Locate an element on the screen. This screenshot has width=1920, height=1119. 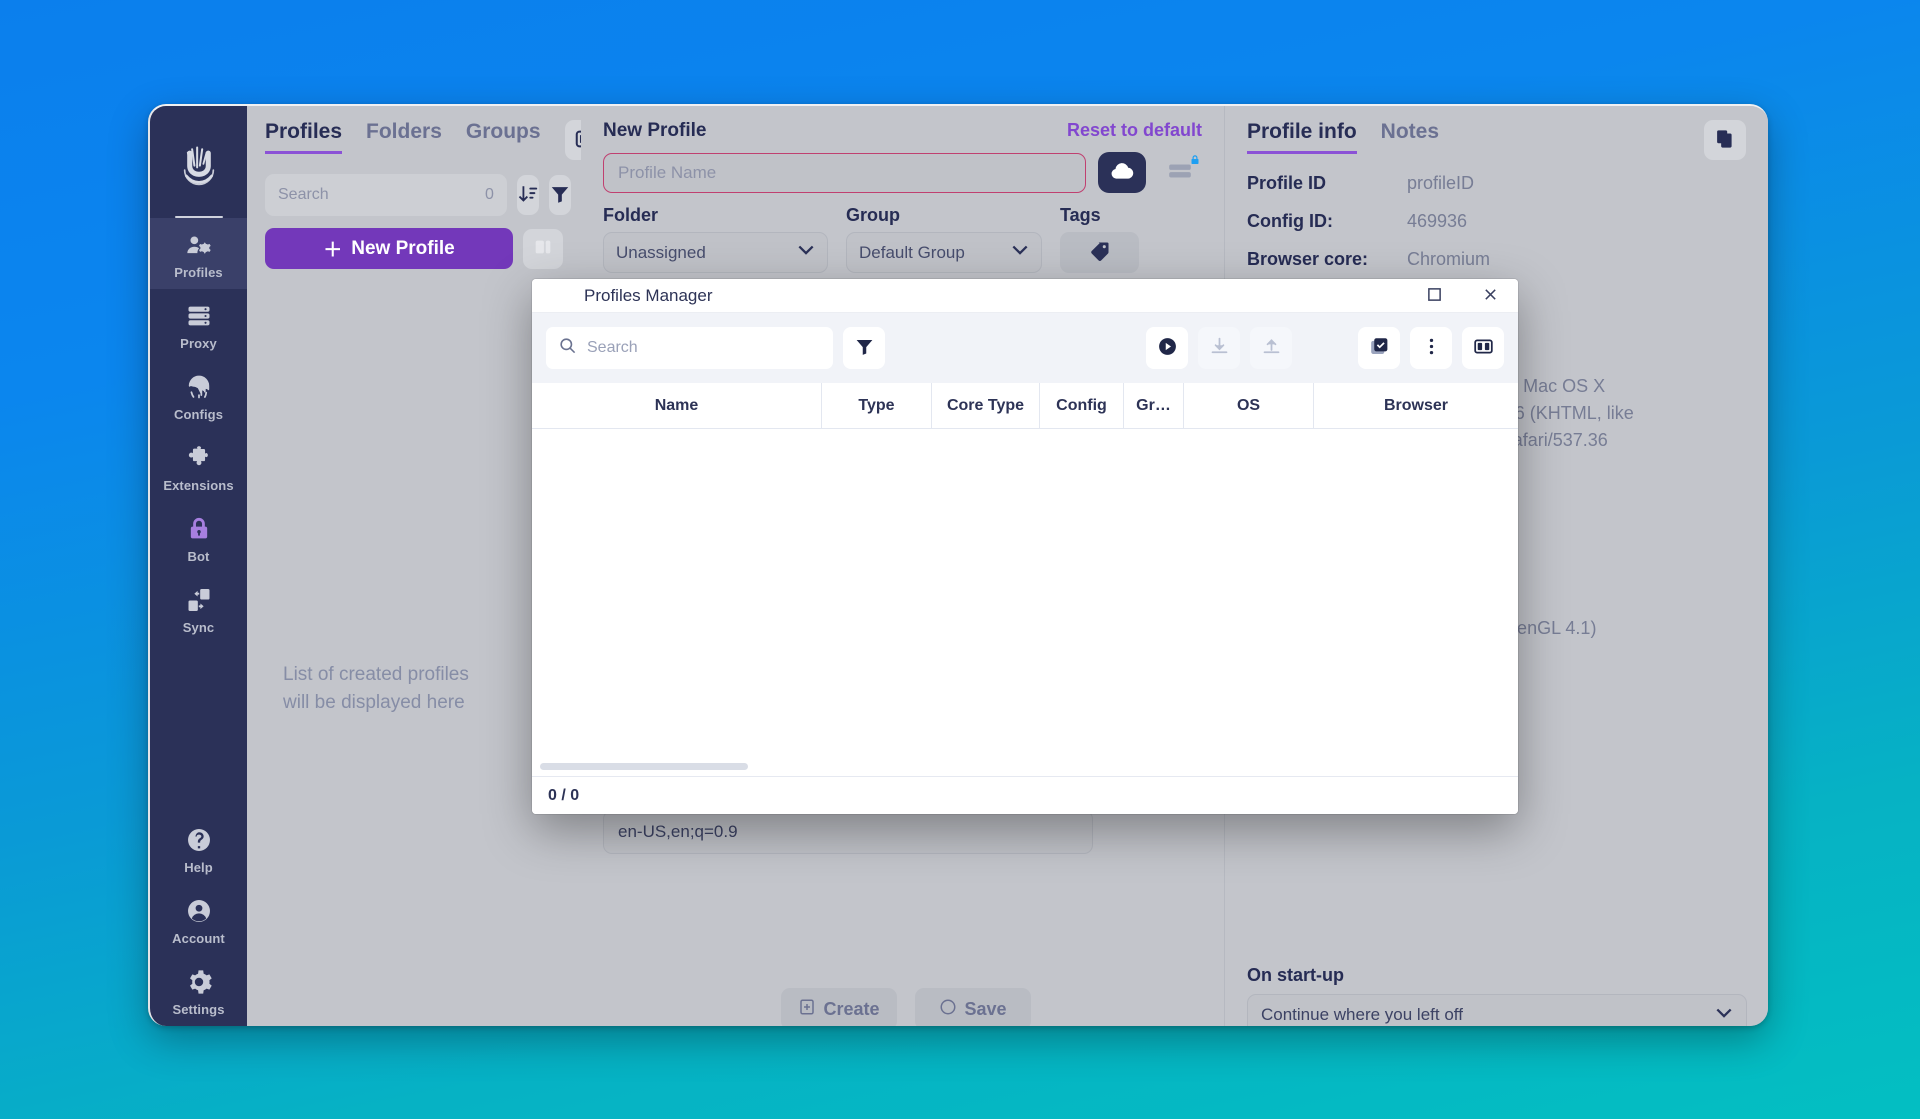
more-actions-button is located at coordinates (1431, 348).